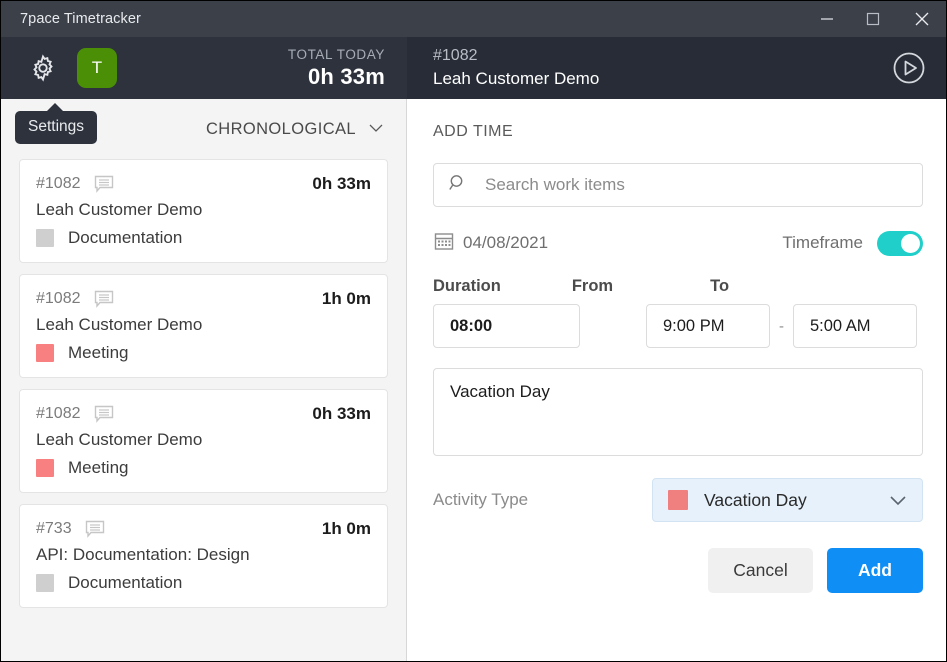 This screenshot has width=947, height=662. I want to click on settings-tooltip: Settings, so click(56, 123).